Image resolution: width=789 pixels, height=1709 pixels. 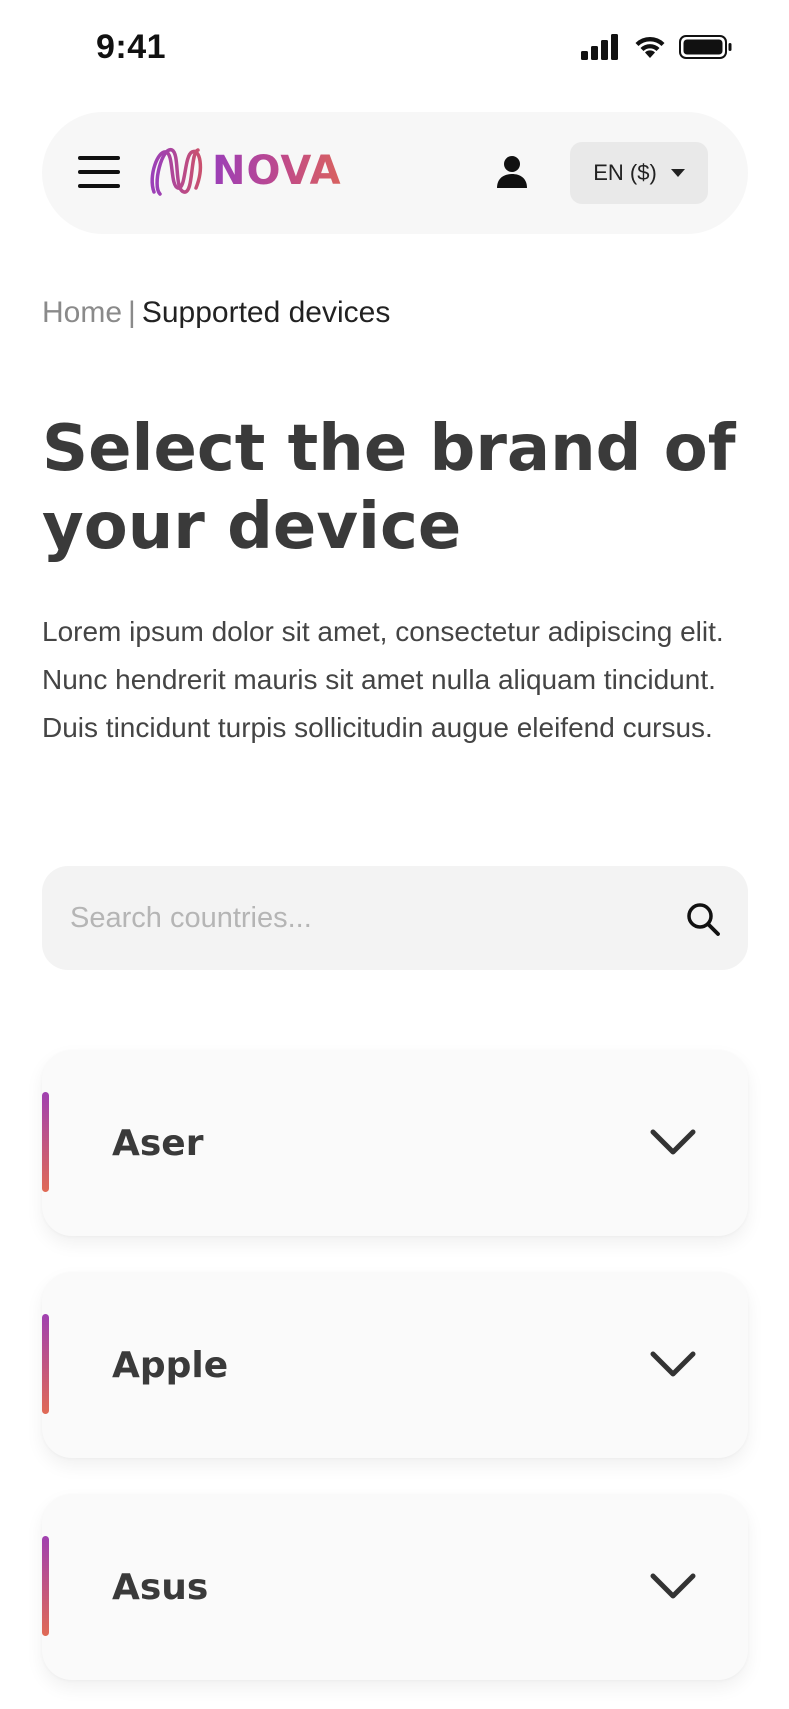 I want to click on search-icon, so click(x=703, y=919).